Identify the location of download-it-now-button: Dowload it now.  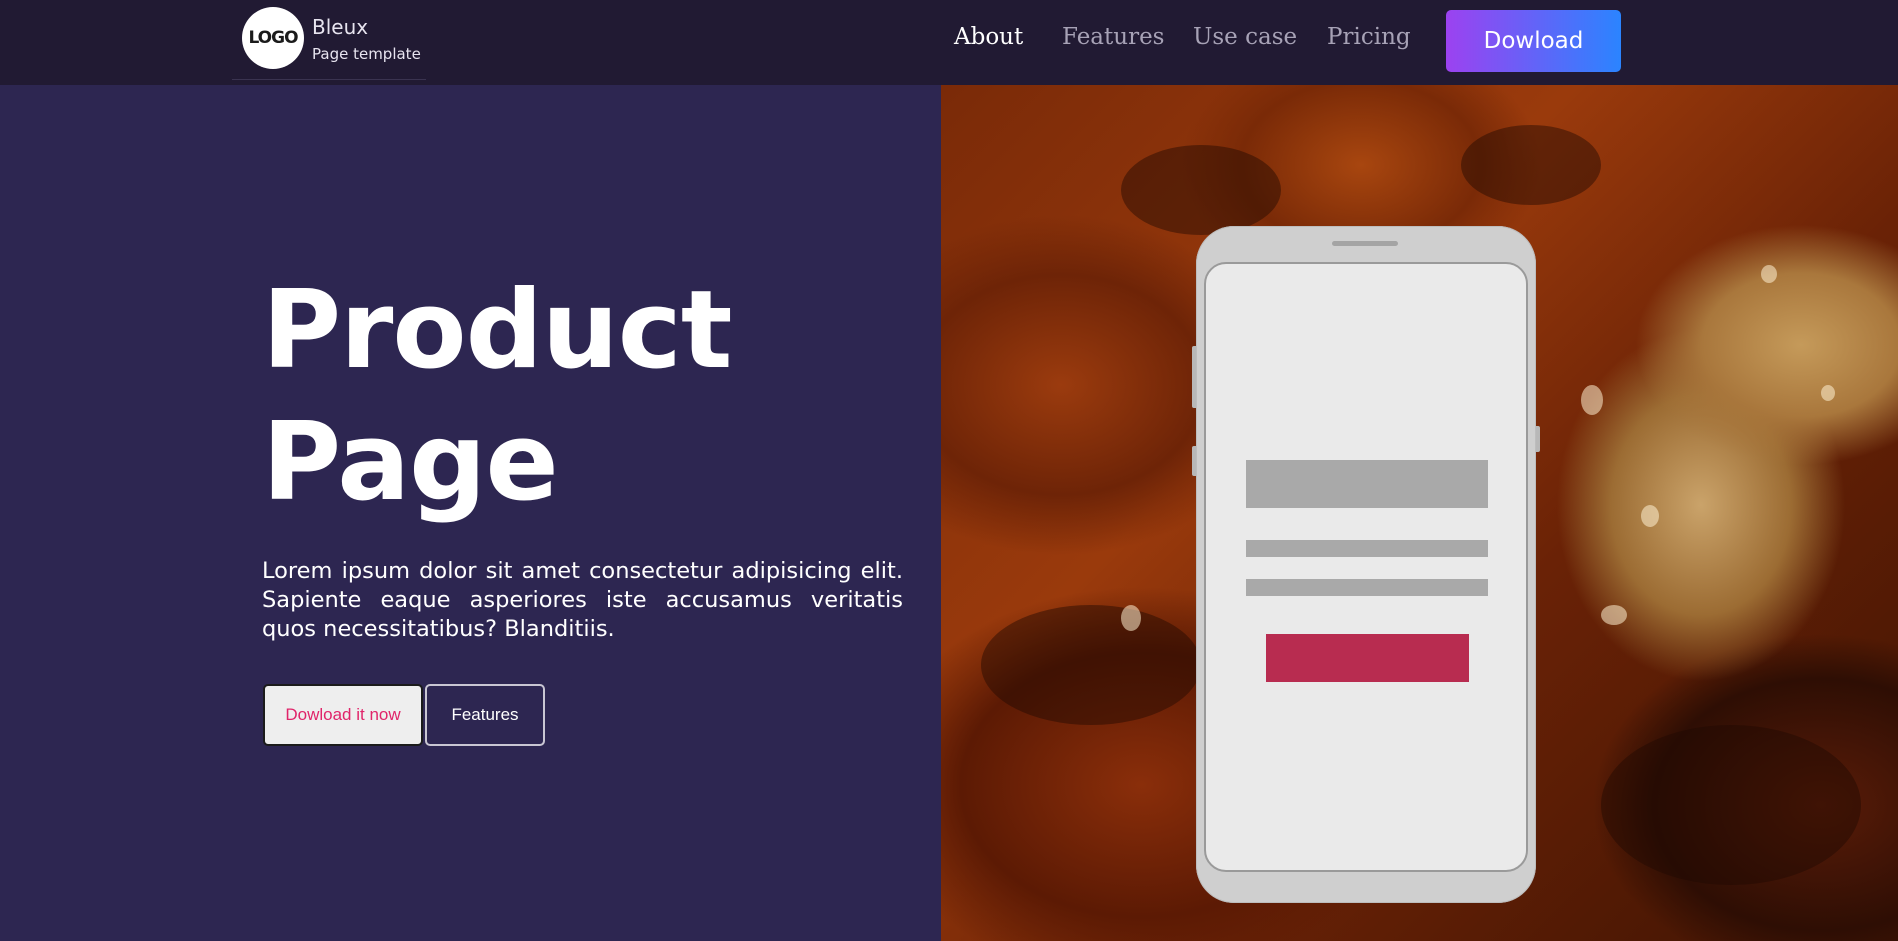
(343, 715).